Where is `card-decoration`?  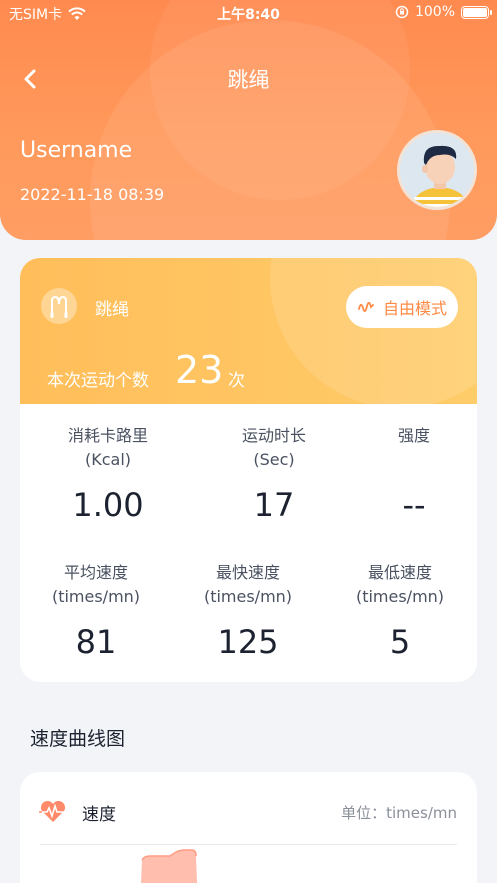
card-decoration is located at coordinates (373, 331).